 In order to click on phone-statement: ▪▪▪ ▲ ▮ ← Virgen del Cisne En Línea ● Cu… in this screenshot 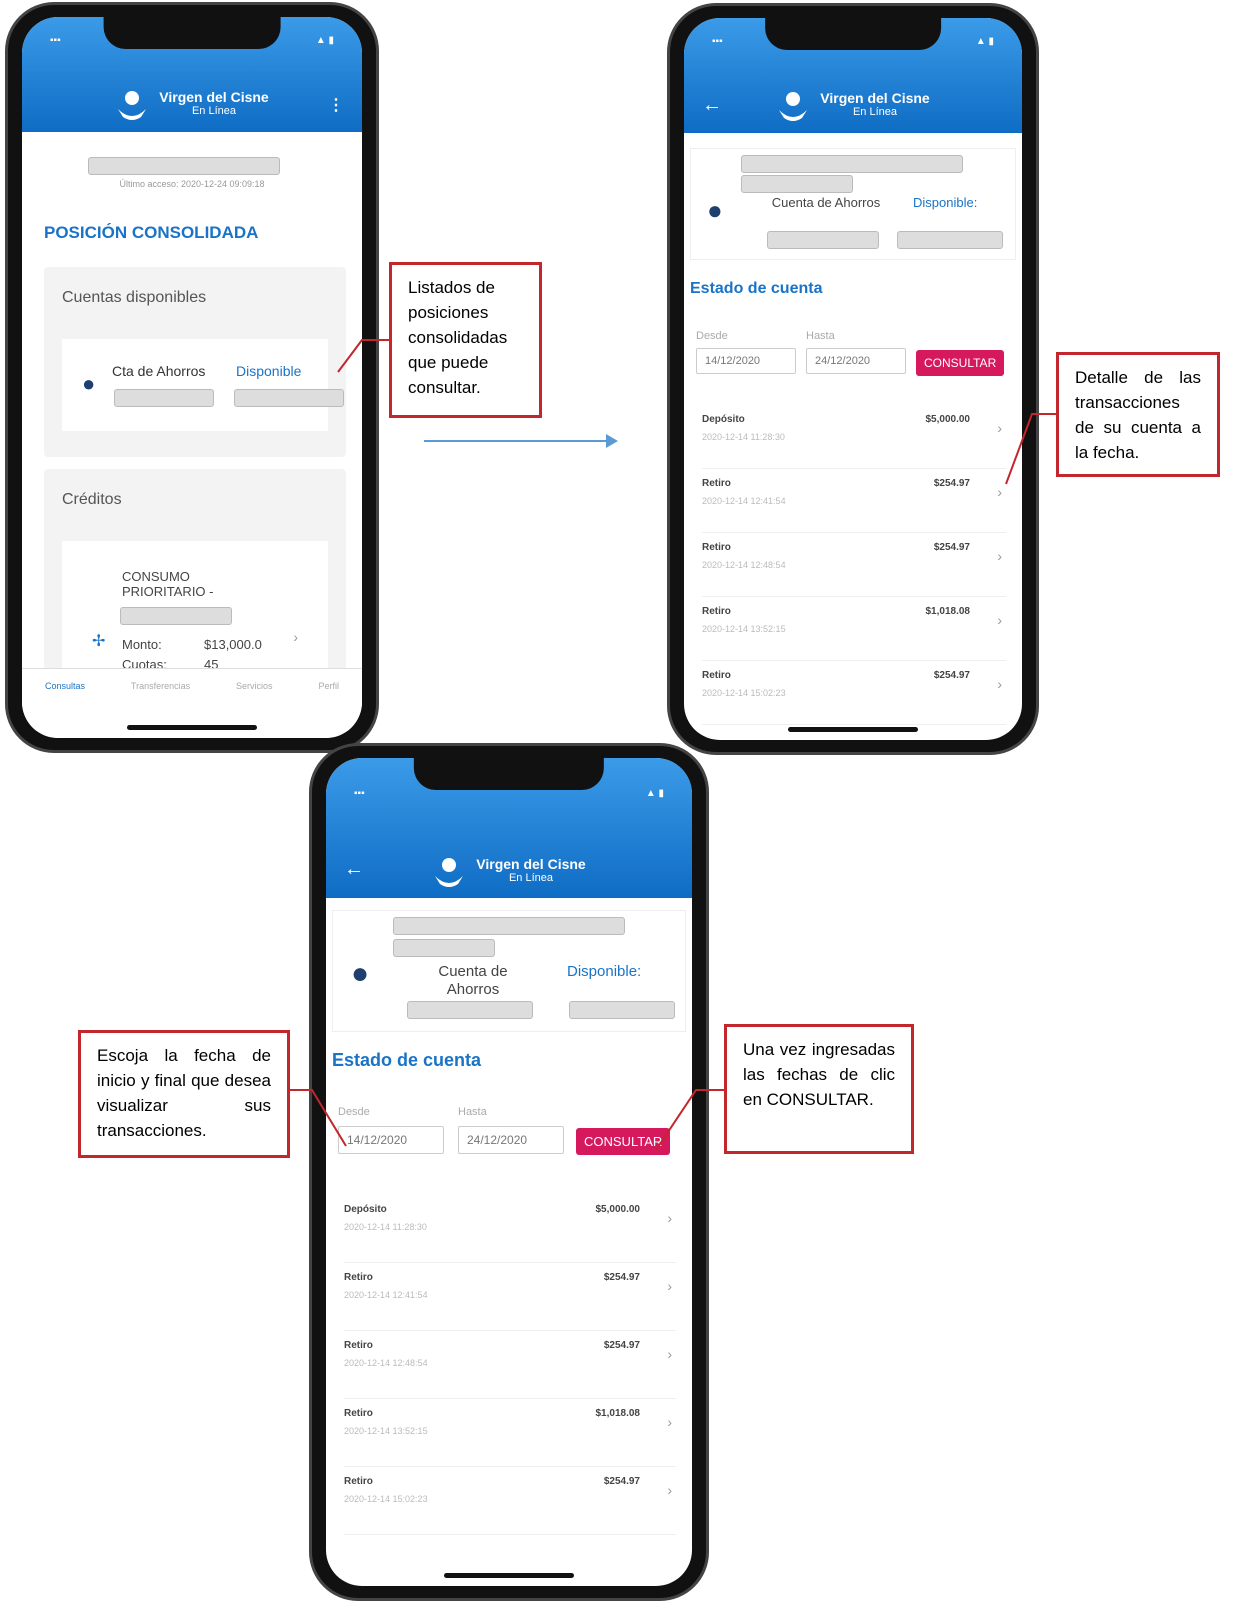, I will do `click(853, 379)`.